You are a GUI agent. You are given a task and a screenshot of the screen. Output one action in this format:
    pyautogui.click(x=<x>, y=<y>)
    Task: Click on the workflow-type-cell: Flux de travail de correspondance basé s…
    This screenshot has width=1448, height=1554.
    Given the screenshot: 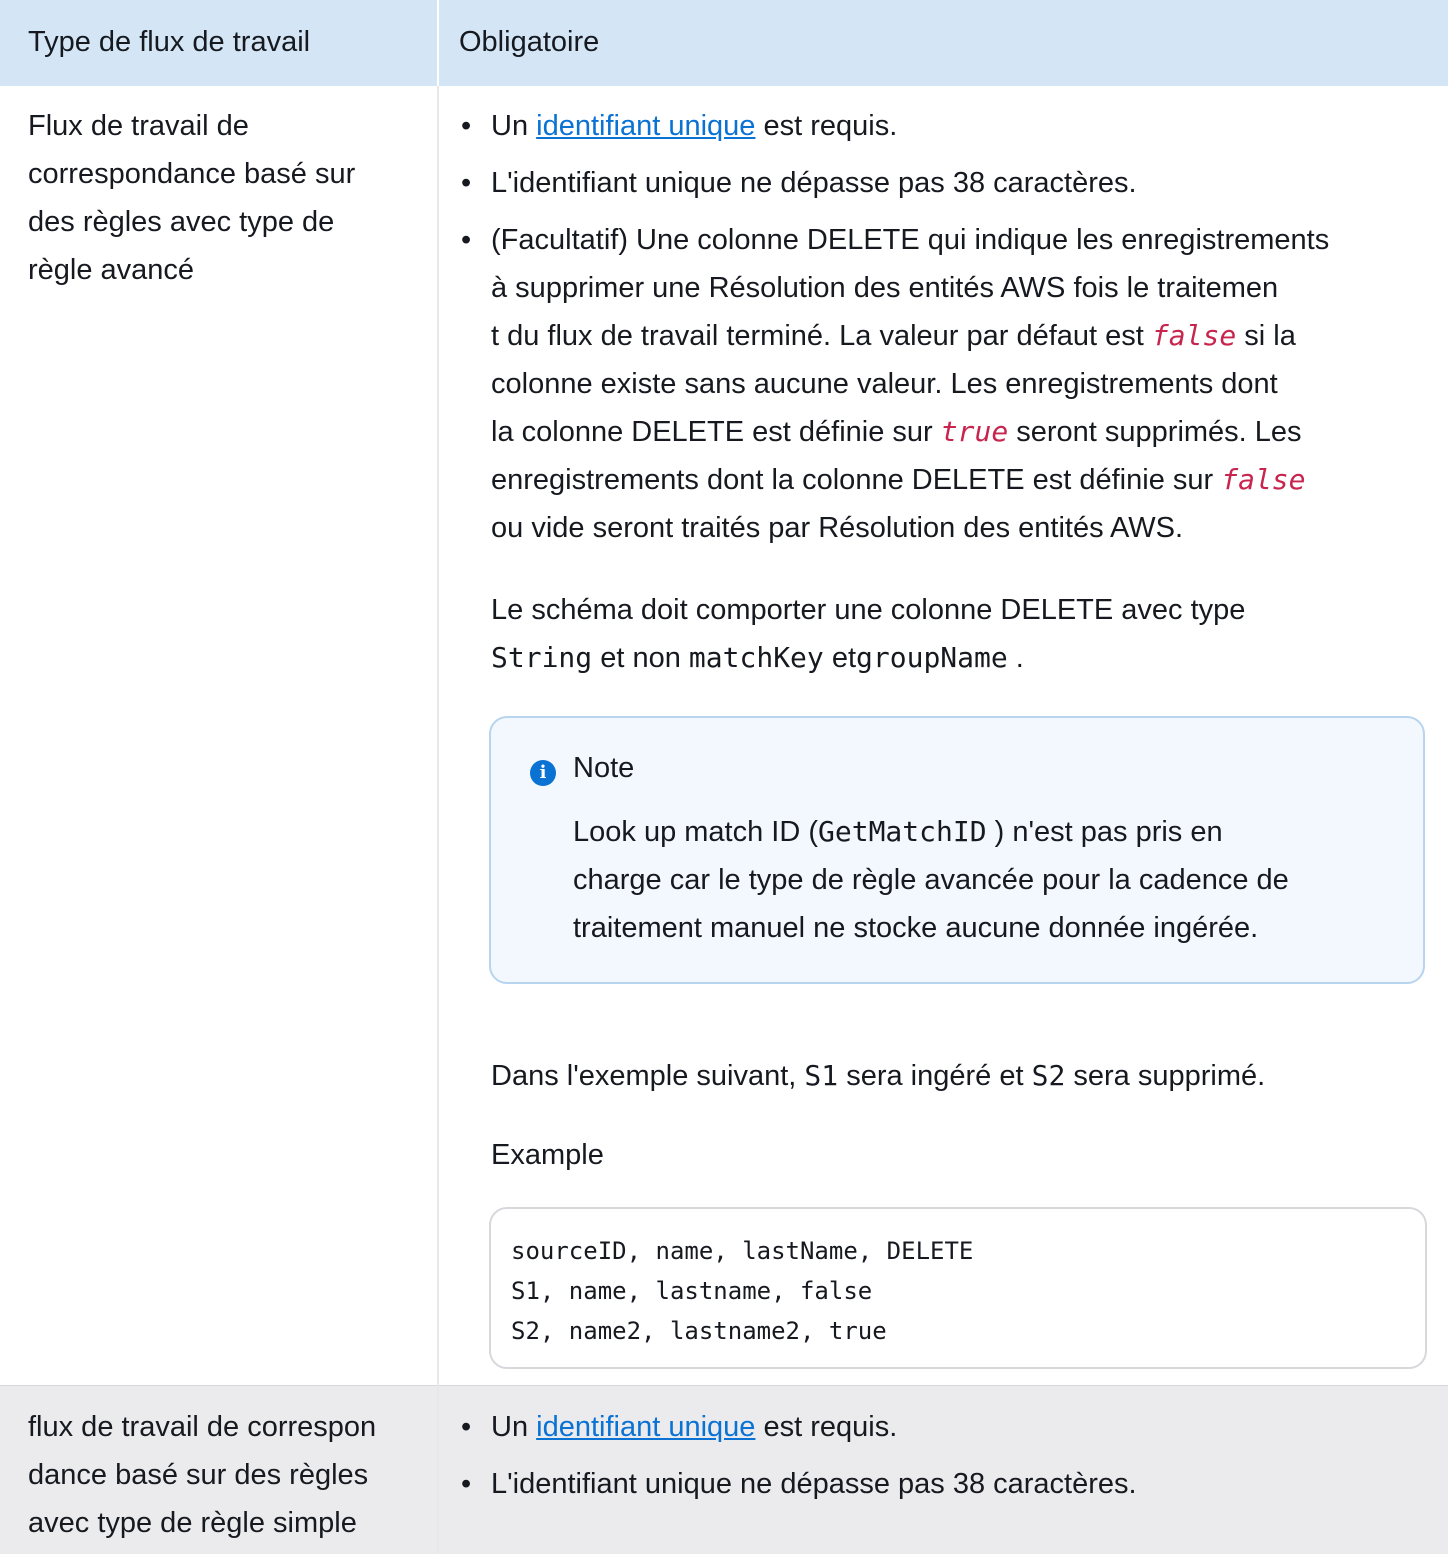 What is the action you would take?
    pyautogui.click(x=218, y=198)
    